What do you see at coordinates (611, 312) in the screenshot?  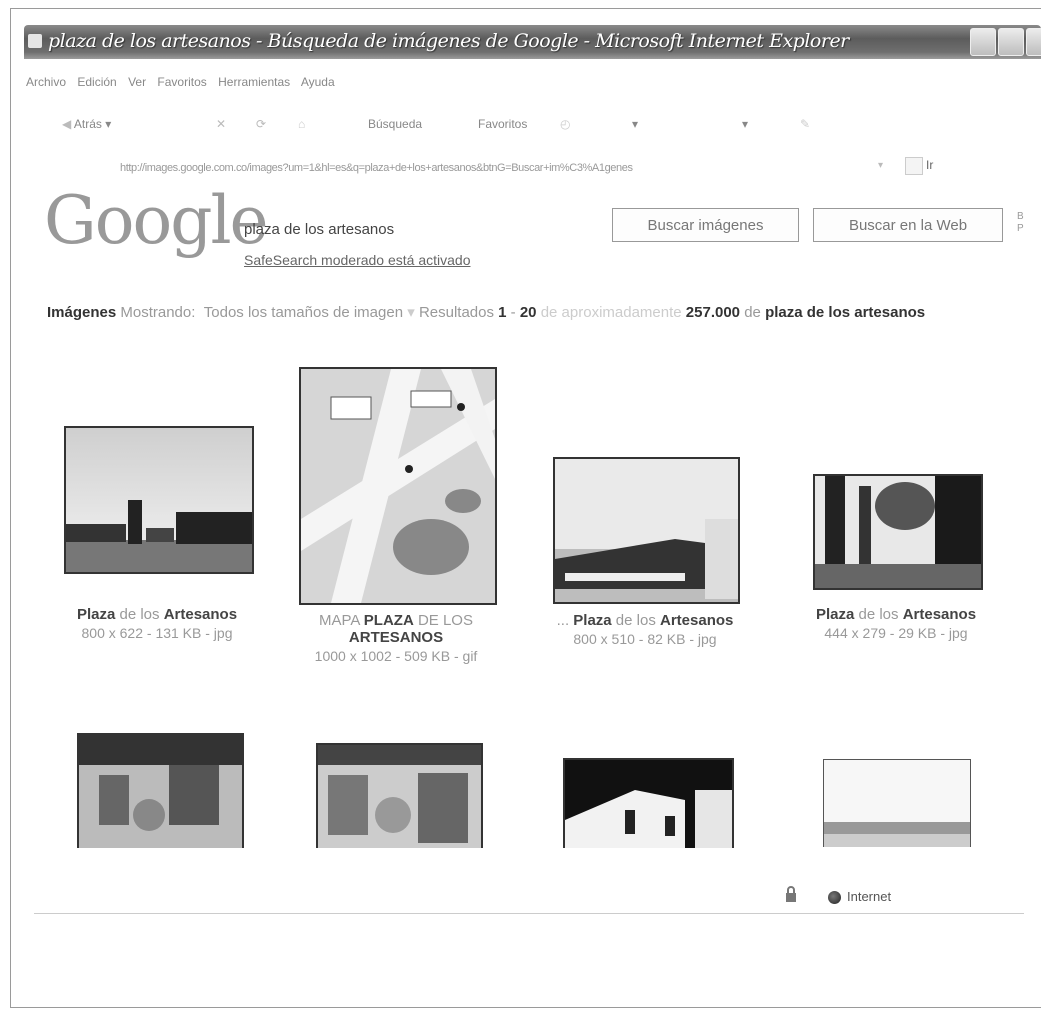 I see `approx-label: de aproximadamente` at bounding box center [611, 312].